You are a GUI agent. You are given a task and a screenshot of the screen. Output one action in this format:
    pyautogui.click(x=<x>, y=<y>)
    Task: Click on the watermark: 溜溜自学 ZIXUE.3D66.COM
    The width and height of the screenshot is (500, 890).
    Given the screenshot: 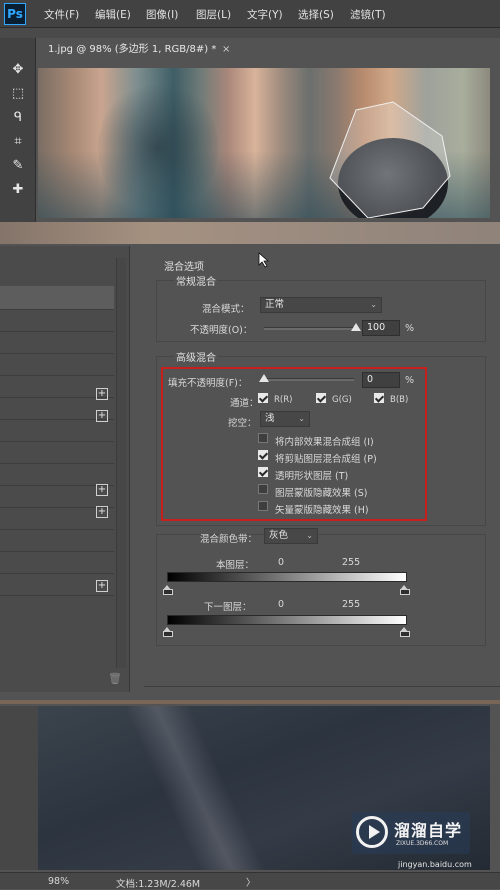 What is the action you would take?
    pyautogui.click(x=411, y=833)
    